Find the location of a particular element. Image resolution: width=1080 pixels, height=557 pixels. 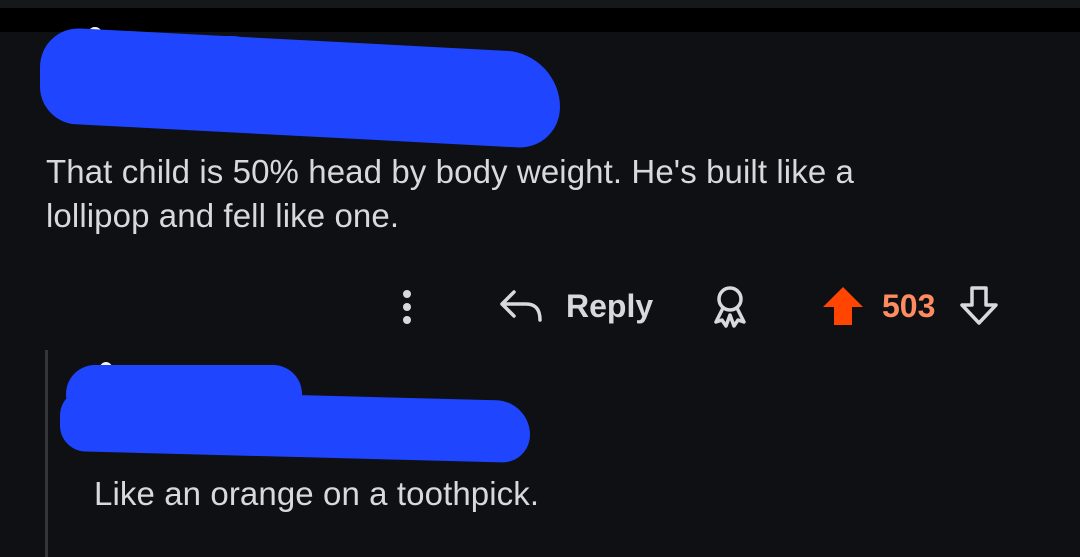

downvote-button is located at coordinates (979, 306).